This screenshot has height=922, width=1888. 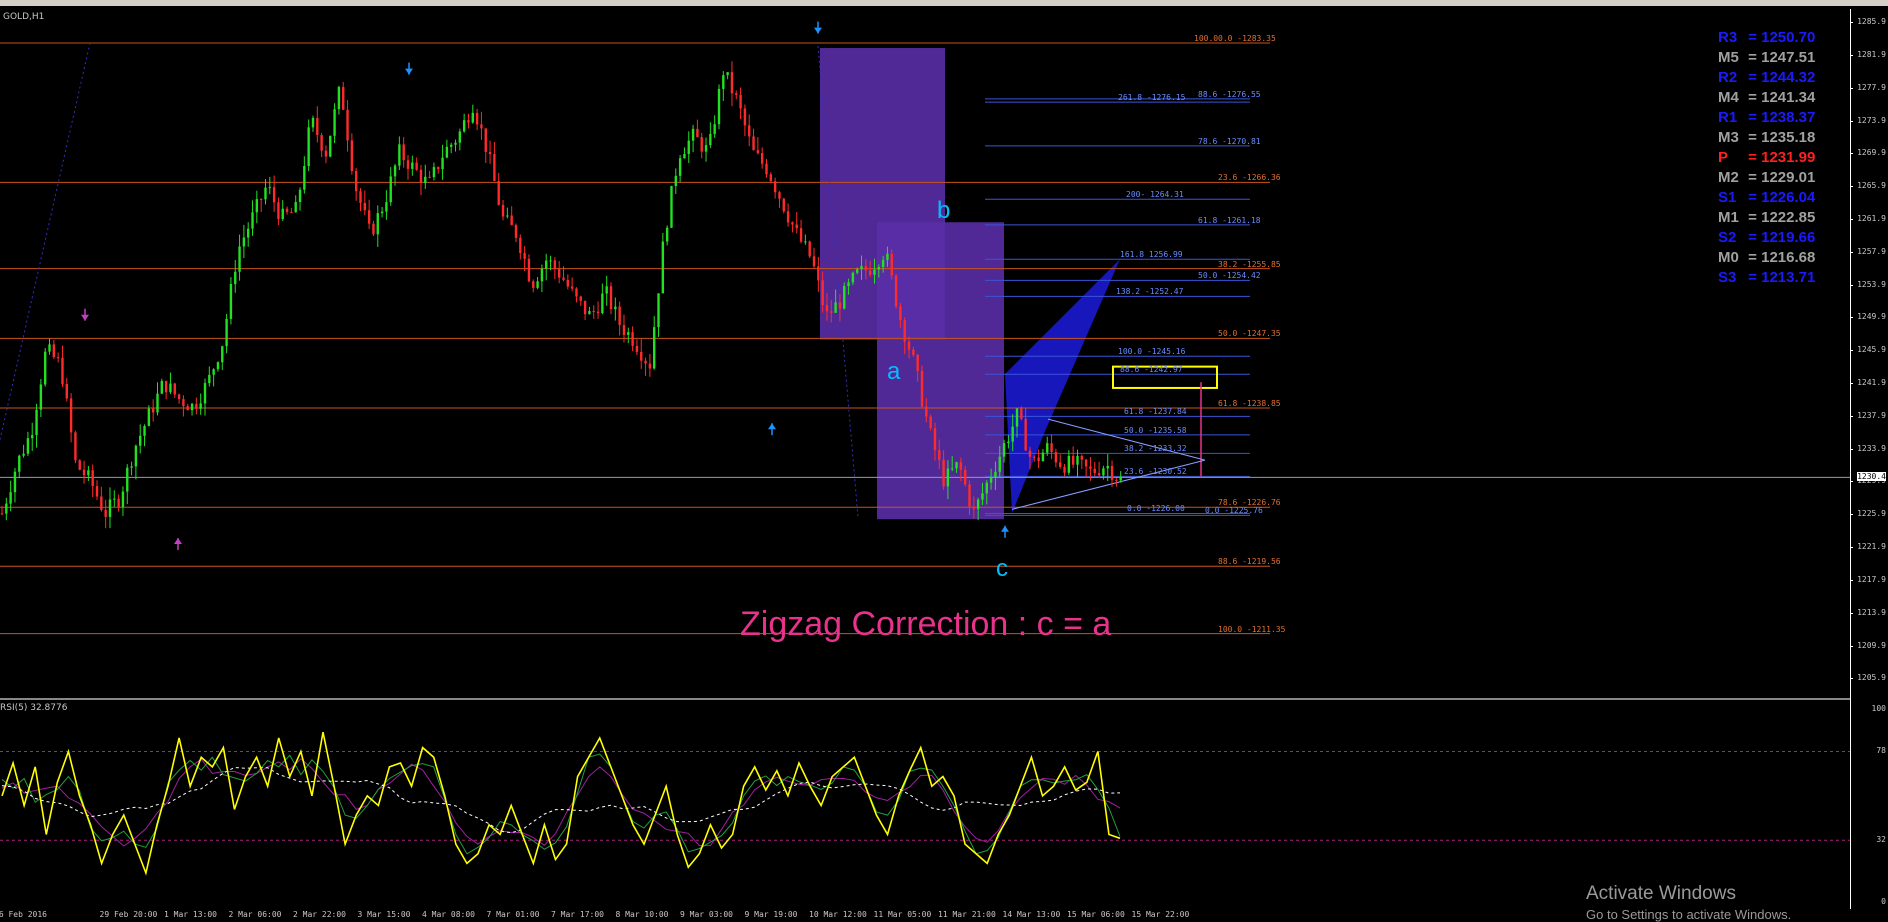 I want to click on harmonic-pattern, so click(x=1062, y=386).